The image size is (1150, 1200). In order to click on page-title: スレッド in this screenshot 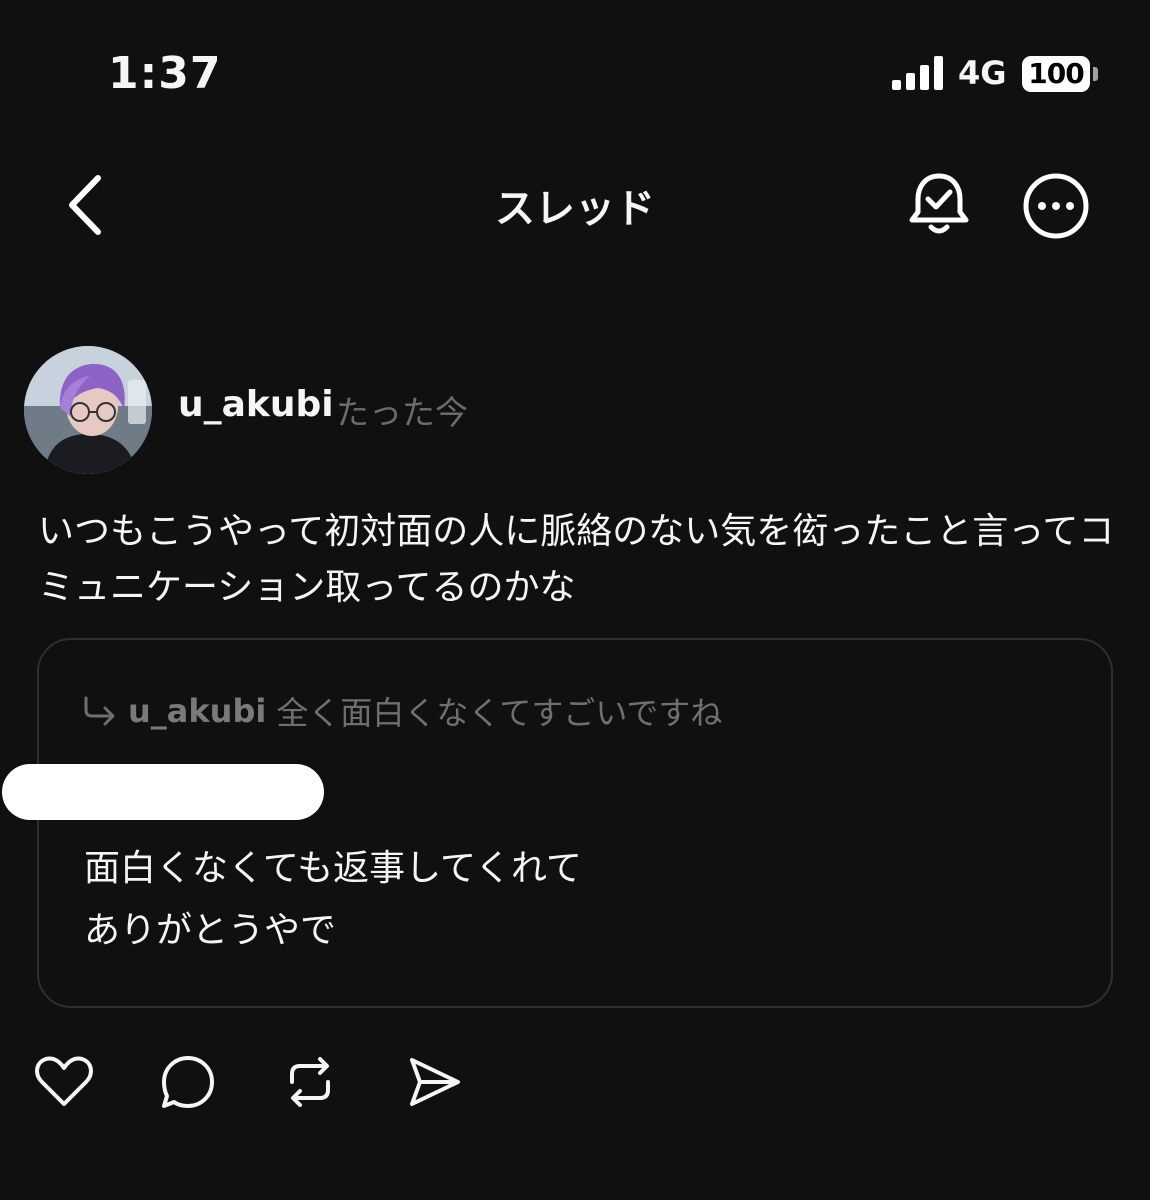, I will do `click(575, 209)`.